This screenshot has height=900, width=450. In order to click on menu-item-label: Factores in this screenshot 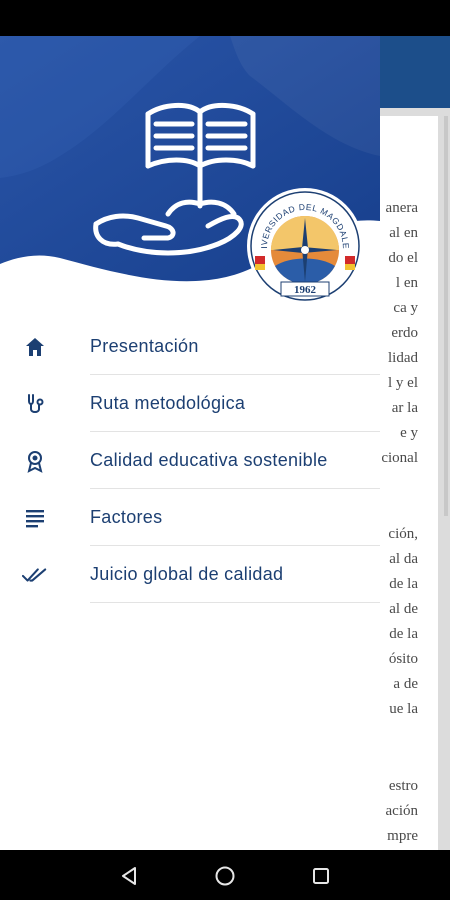, I will do `click(126, 517)`.